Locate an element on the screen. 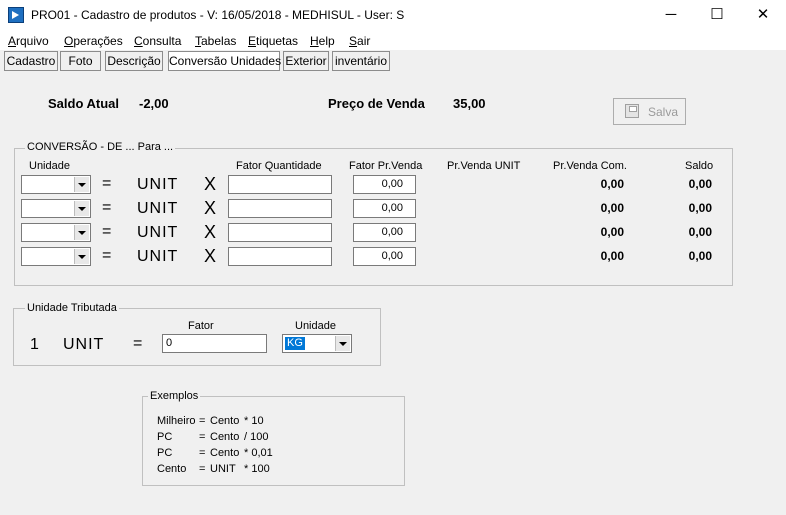 The image size is (786, 515). menu-accel: S is located at coordinates (353, 41).